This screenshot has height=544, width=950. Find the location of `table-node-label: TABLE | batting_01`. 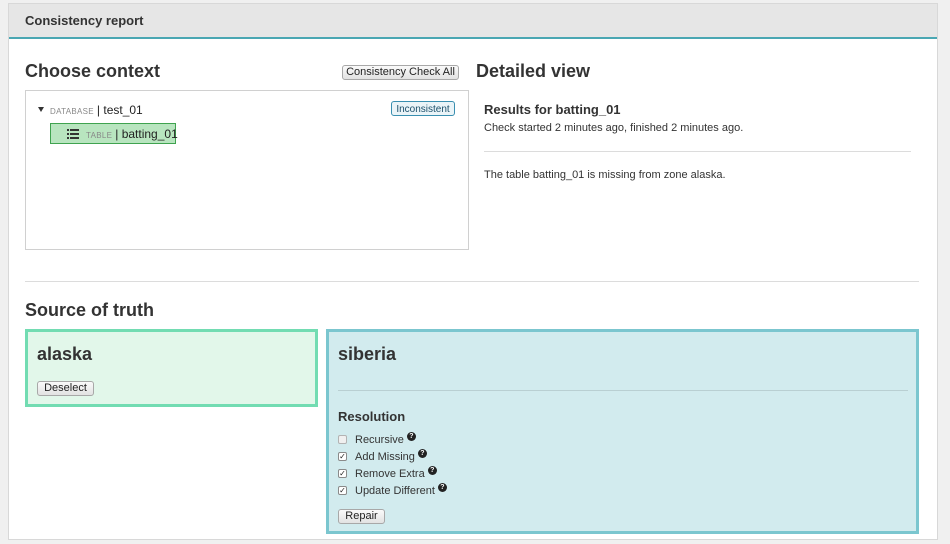

table-node-label: TABLE | batting_01 is located at coordinates (132, 134).